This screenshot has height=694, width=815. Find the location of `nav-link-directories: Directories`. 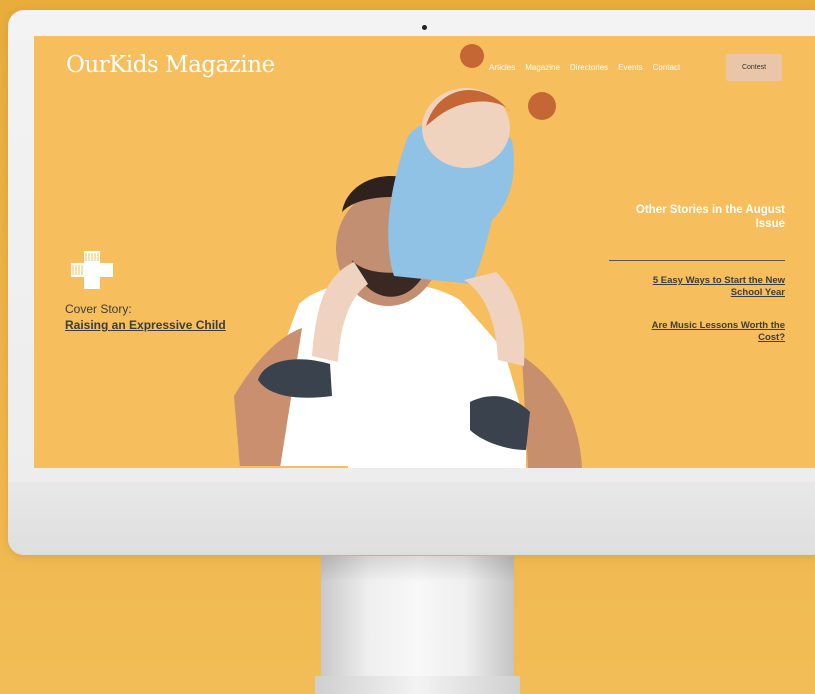

nav-link-directories: Directories is located at coordinates (589, 68).